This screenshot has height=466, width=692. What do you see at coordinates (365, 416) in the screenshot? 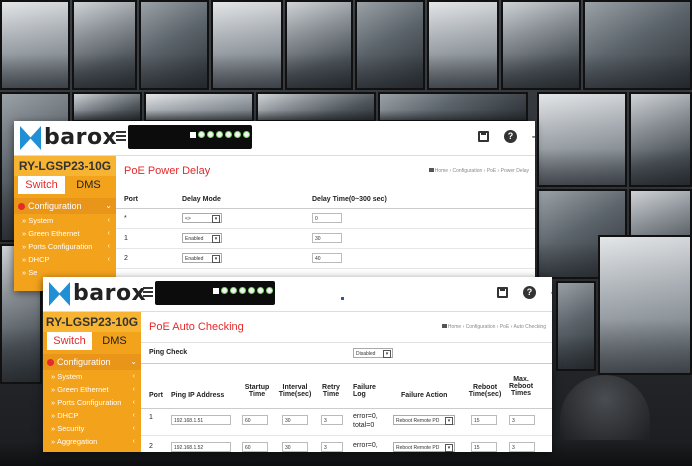
I see `log-line: error=0,` at bounding box center [365, 416].